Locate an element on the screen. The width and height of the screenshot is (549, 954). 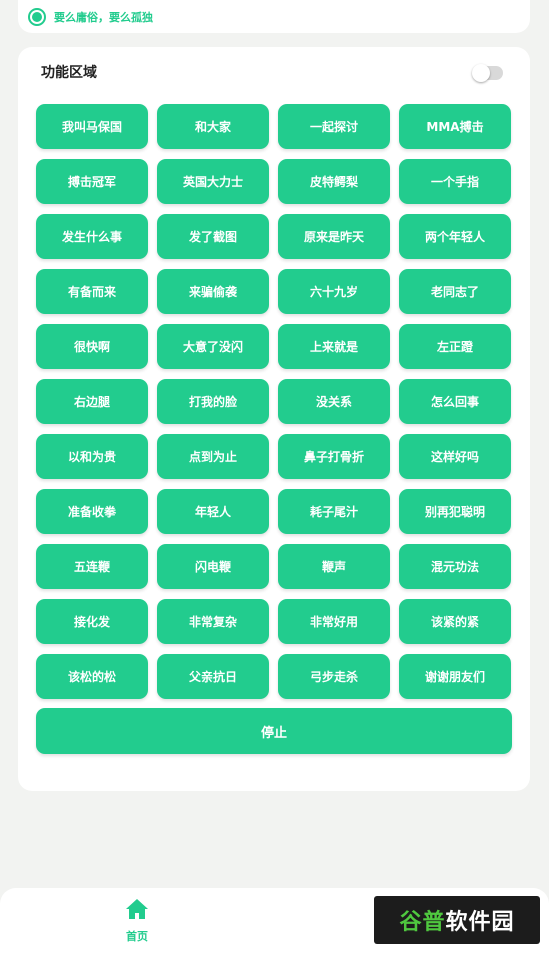
sound-button: 原来是昨天 is located at coordinates (334, 236).